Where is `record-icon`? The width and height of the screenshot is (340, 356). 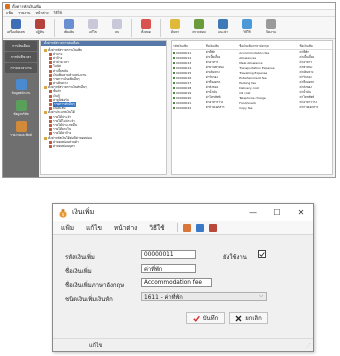 record-icon is located at coordinates (186, 227).